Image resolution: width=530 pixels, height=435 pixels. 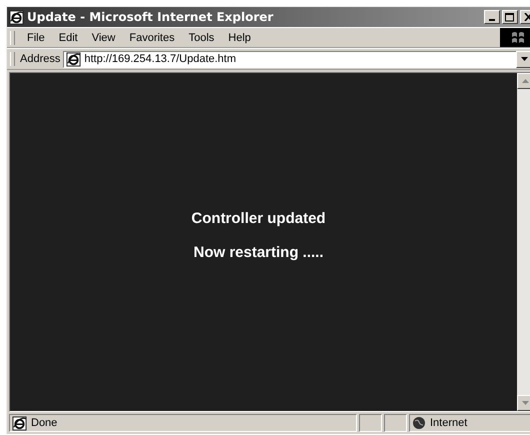 What do you see at coordinates (419, 423) in the screenshot?
I see `globe-icon` at bounding box center [419, 423].